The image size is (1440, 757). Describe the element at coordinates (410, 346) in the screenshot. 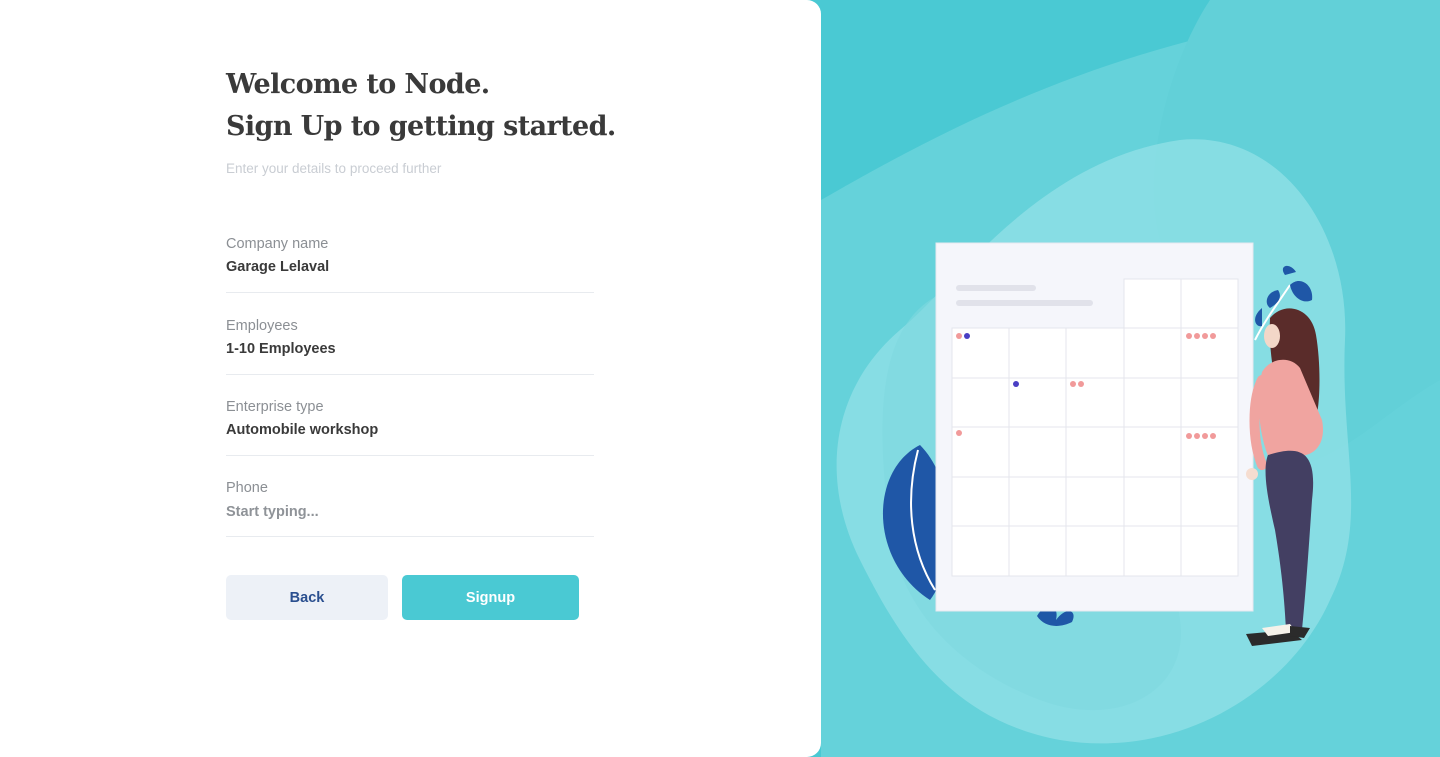

I see `employees-field: Employees 1-10 Employees` at that location.